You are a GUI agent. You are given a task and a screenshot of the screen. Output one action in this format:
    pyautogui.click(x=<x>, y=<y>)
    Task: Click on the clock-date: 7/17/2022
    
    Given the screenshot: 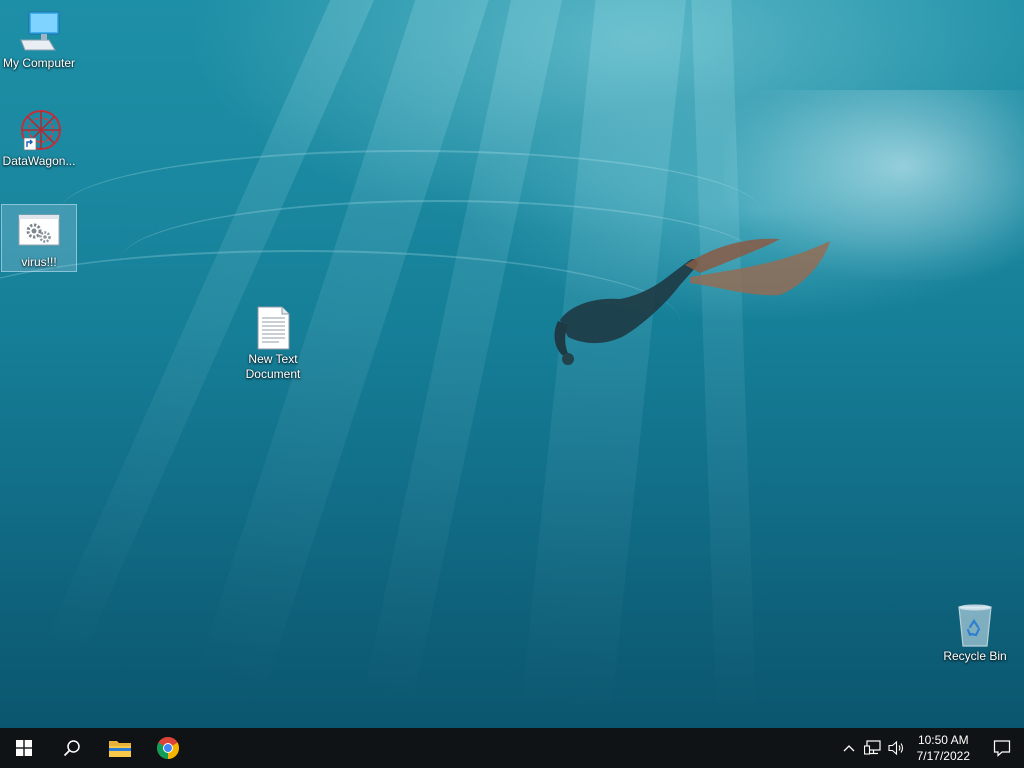 What is the action you would take?
    pyautogui.click(x=943, y=756)
    